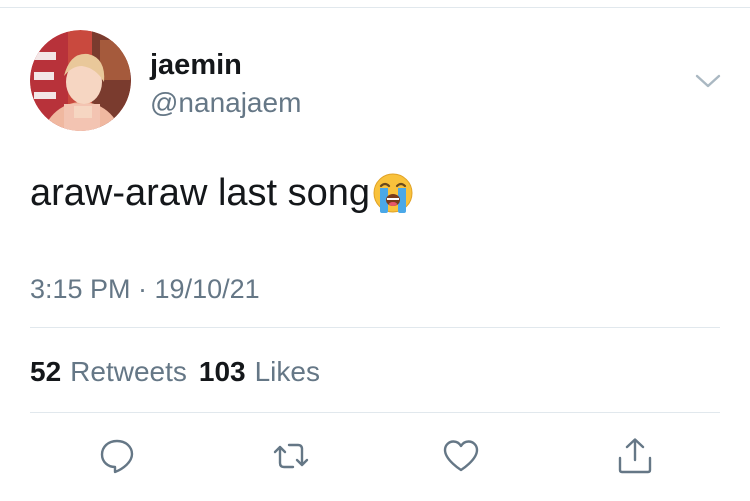  I want to click on share-icon, so click(635, 456).